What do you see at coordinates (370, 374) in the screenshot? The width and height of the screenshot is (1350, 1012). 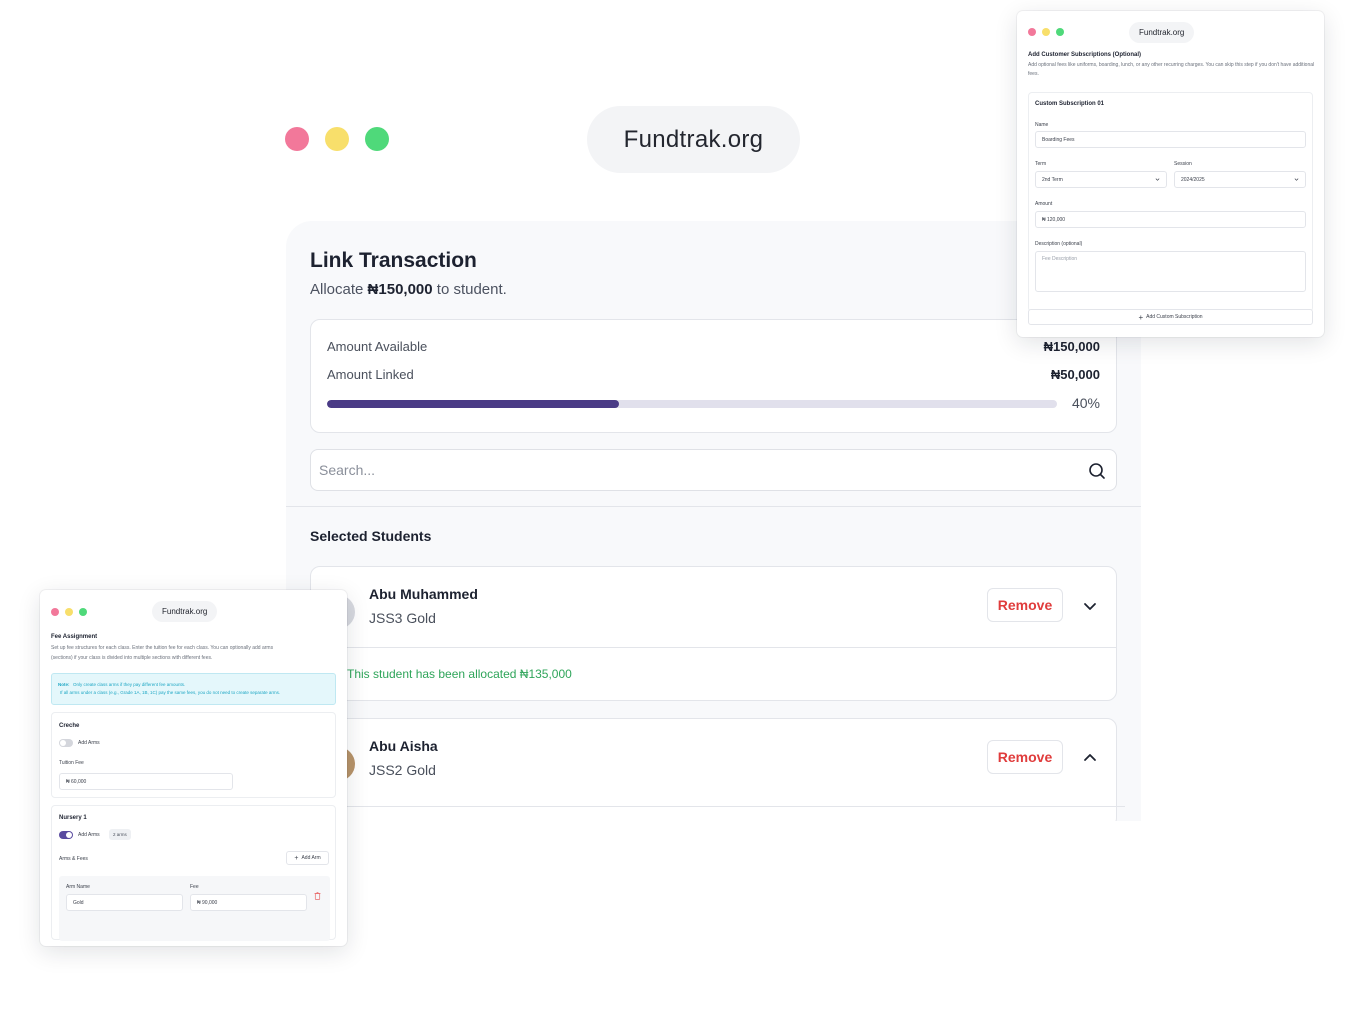 I see `amount-linked-label: Amount Linked` at bounding box center [370, 374].